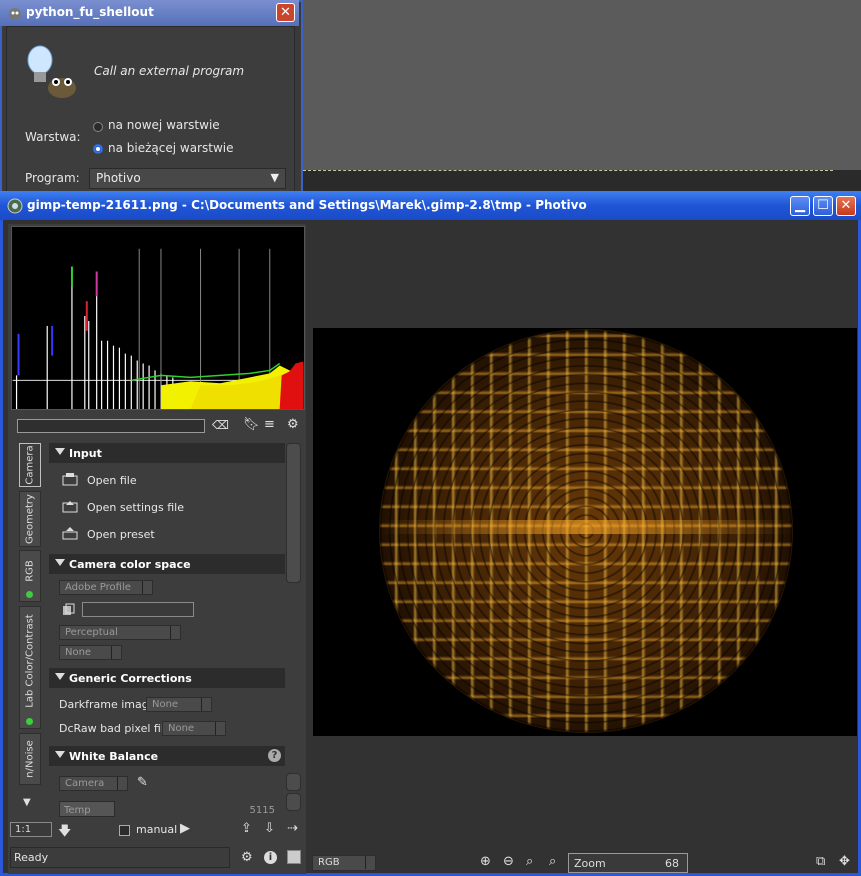 Image resolution: width=861 pixels, height=876 pixels. I want to click on lab-active-indicator, so click(29, 721).